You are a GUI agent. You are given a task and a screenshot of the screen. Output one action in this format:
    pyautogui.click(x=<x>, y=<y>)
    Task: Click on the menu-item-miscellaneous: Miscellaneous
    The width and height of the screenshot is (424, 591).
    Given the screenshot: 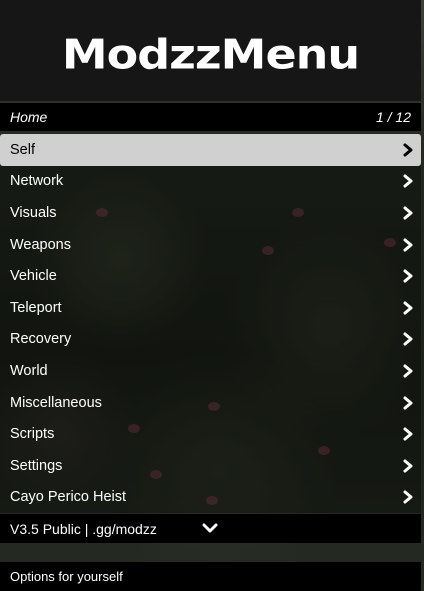 What is the action you would take?
    pyautogui.click(x=210, y=402)
    